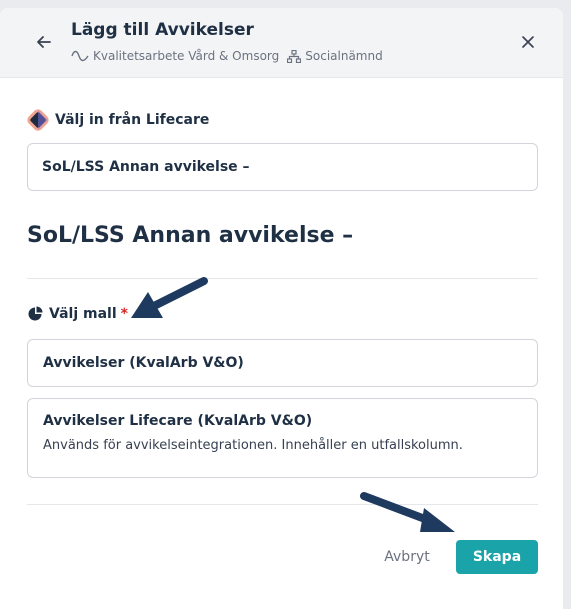 The width and height of the screenshot is (571, 609). I want to click on template-label: Välj mall *, so click(77, 314).